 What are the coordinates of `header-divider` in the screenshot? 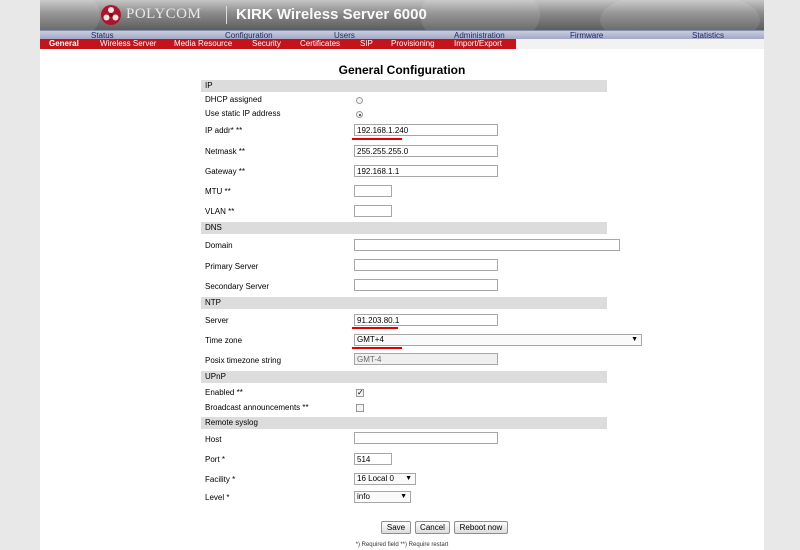 It's located at (226, 15).